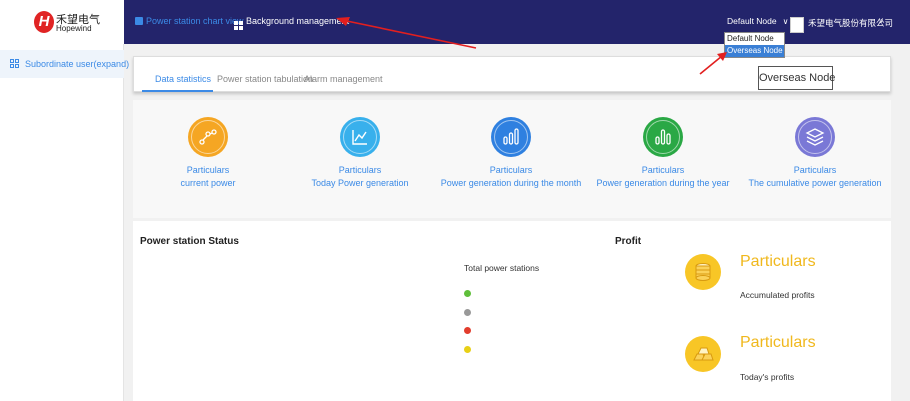 Image resolution: width=910 pixels, height=401 pixels. Describe the element at coordinates (208, 137) in the screenshot. I see `line-chart-icon` at that location.